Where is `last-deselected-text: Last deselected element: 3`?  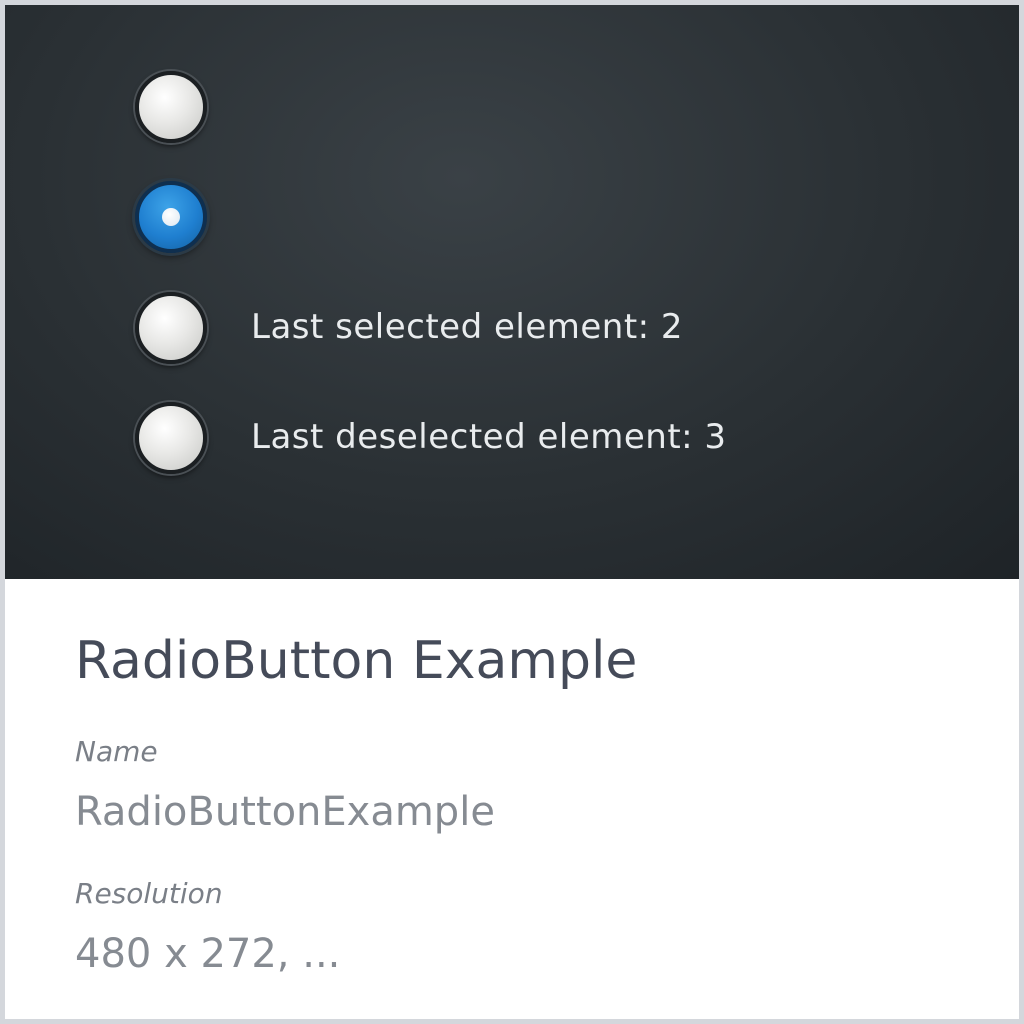 last-deselected-text: Last deselected element: 3 is located at coordinates (489, 437).